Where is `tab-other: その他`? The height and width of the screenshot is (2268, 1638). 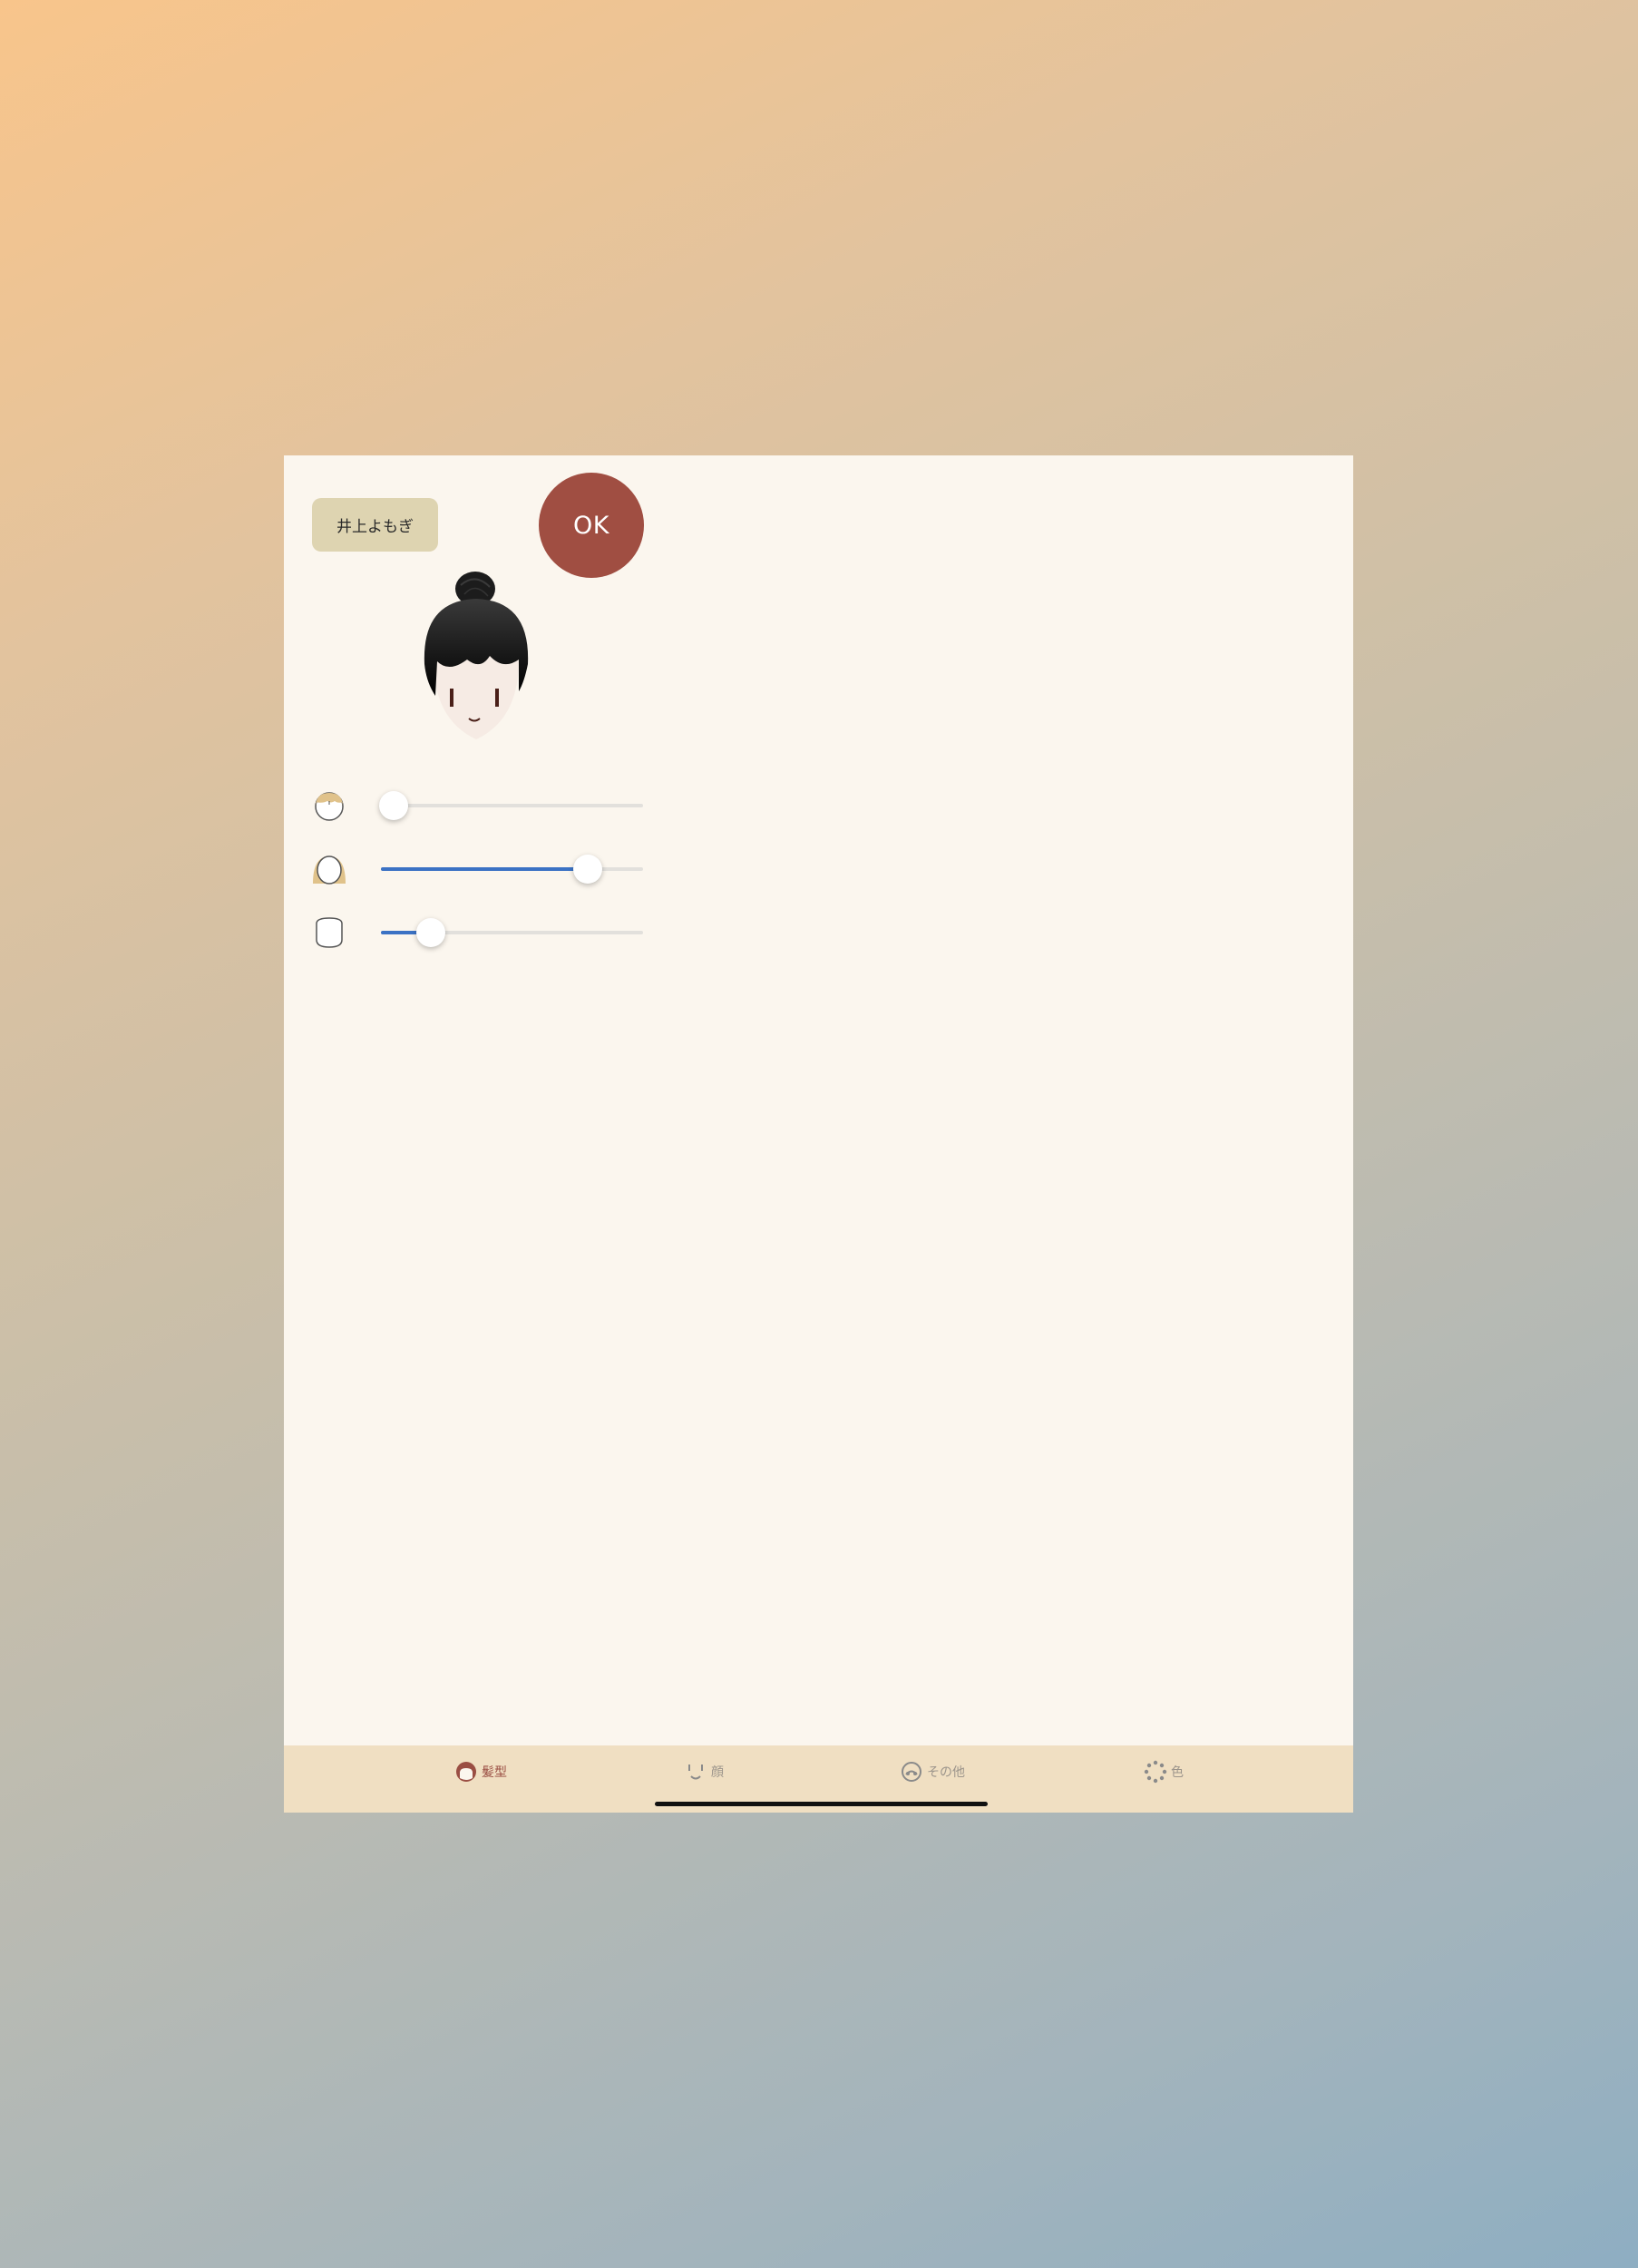
tab-other: その他 is located at coordinates (932, 1771).